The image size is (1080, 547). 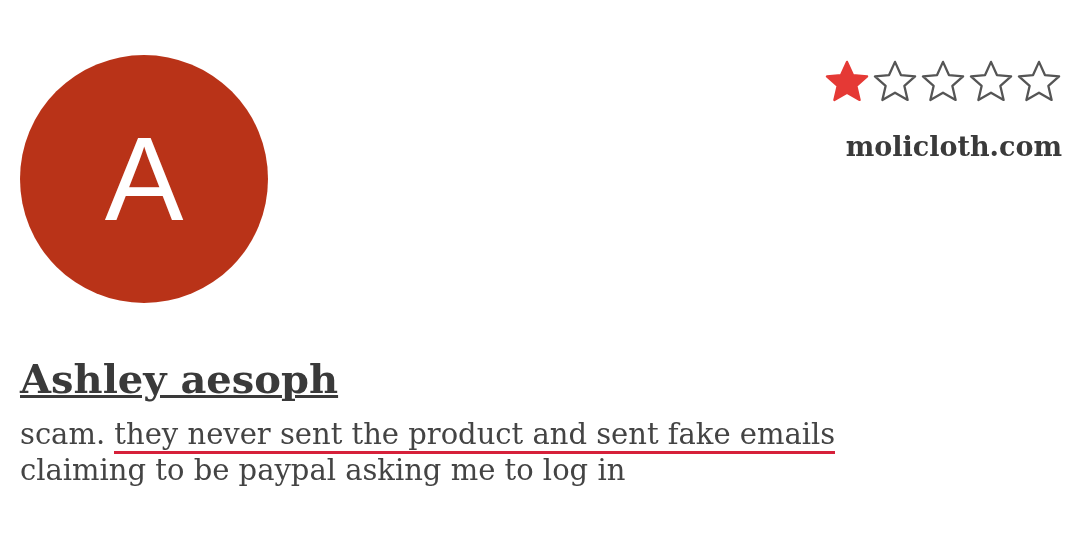 I want to click on reviewer-name: Ashley aesoph, so click(x=179, y=378).